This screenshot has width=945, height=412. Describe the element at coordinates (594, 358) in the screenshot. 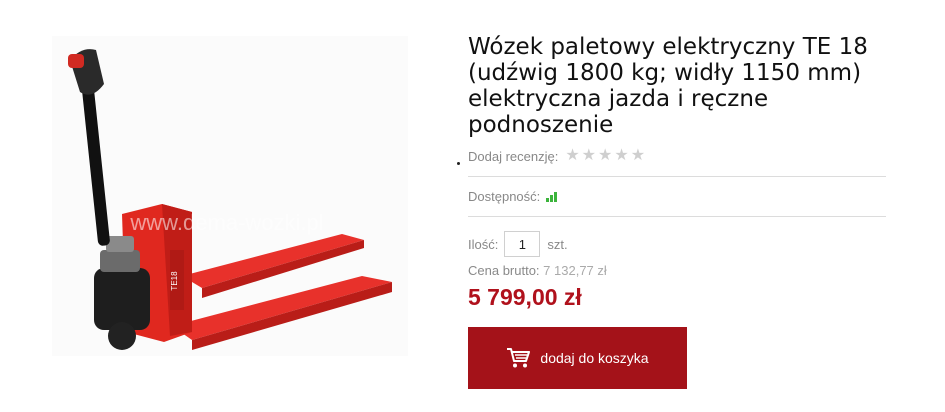

I see `add-to-cart-label: dodaj do koszyka` at that location.